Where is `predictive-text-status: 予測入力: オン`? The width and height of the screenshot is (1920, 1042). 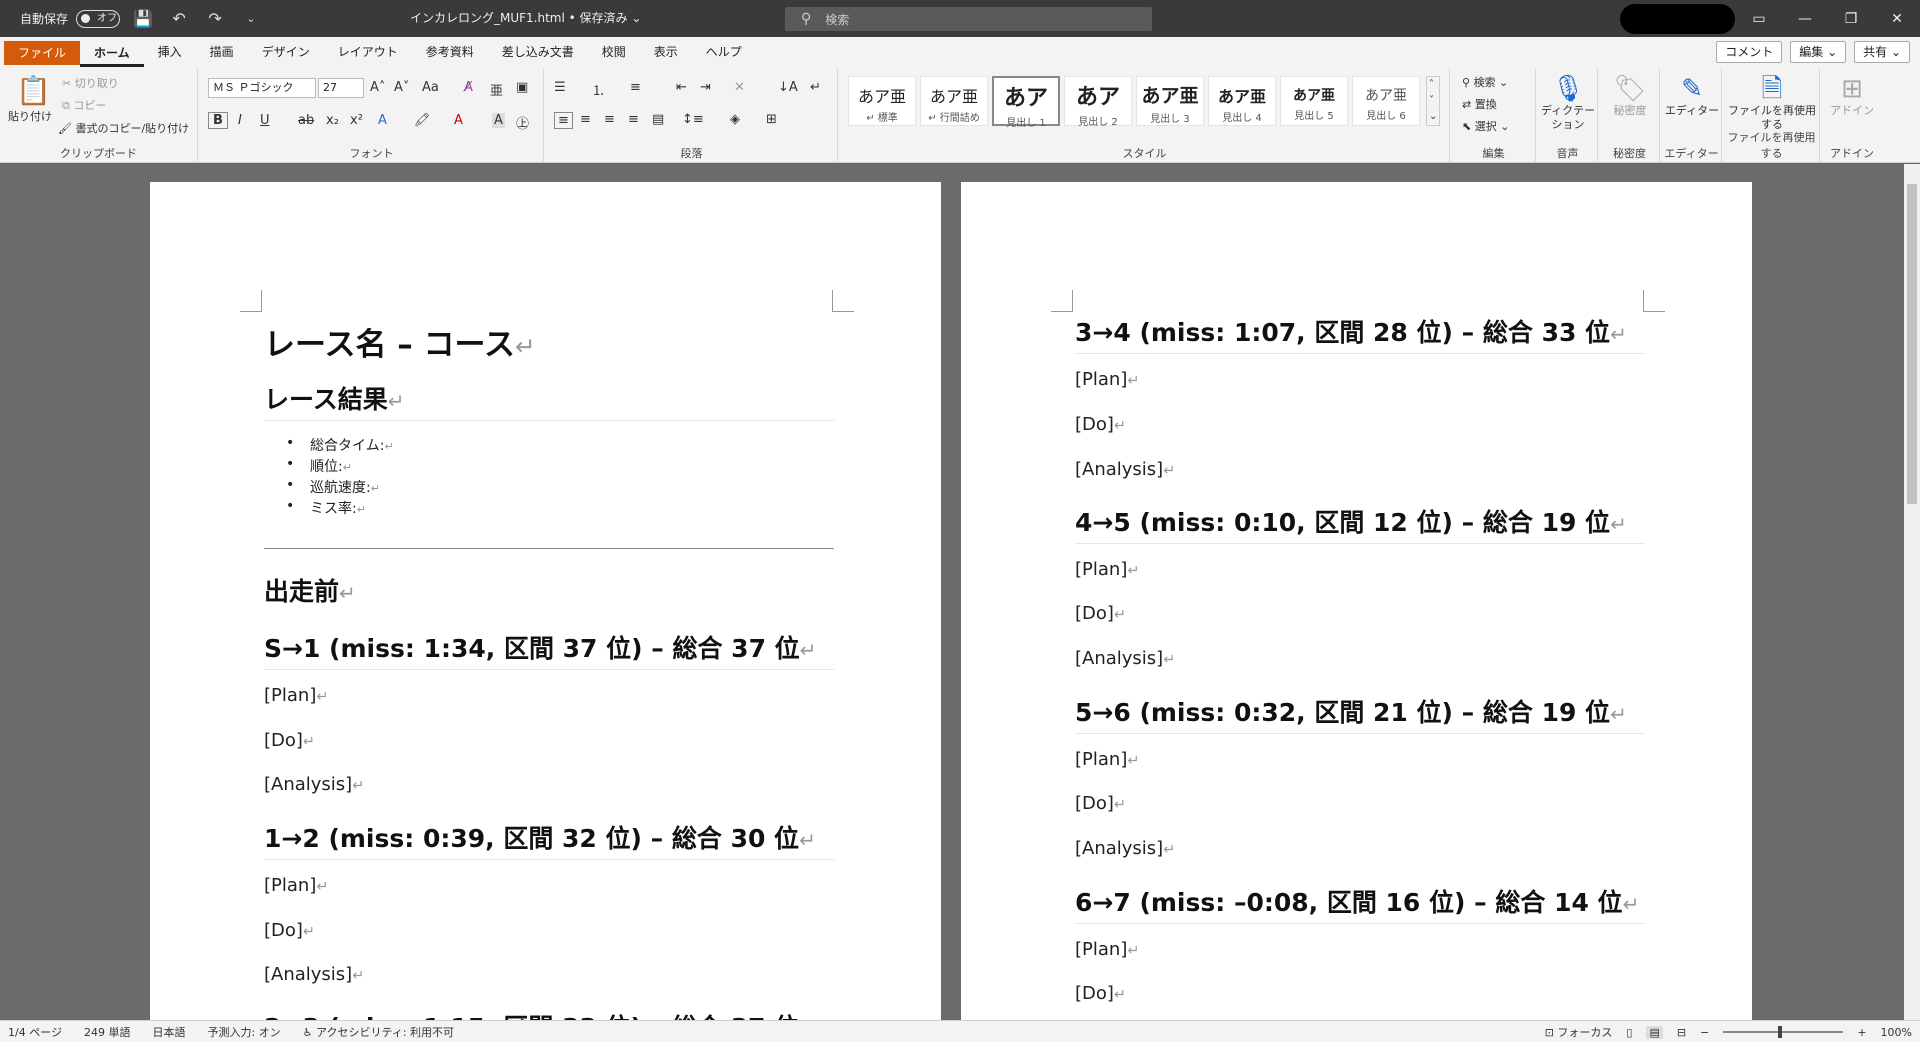 predictive-text-status: 予測入力: オン is located at coordinates (243, 1032).